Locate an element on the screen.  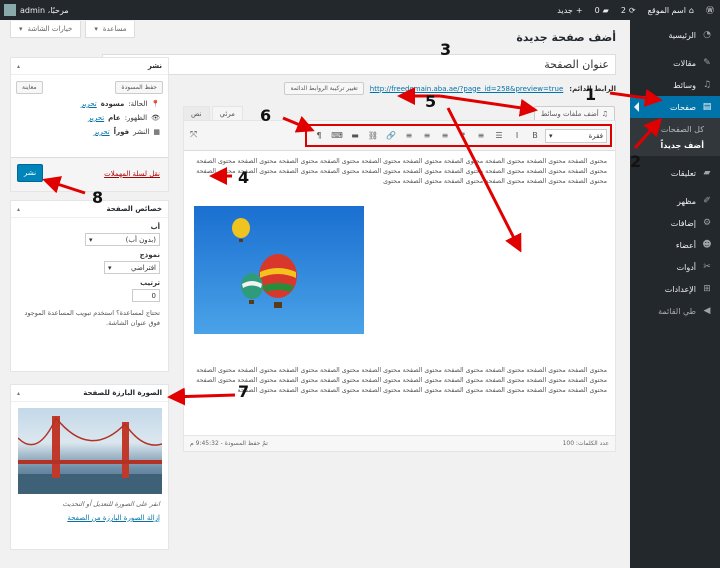
toolbar-buttons: فقرة ▾ B I ☰ ≡ ❝ ≡ ≡ ≡ 🔗 ⛓ ▬ ⌨ ¶ is located at coordinates (458, 135).